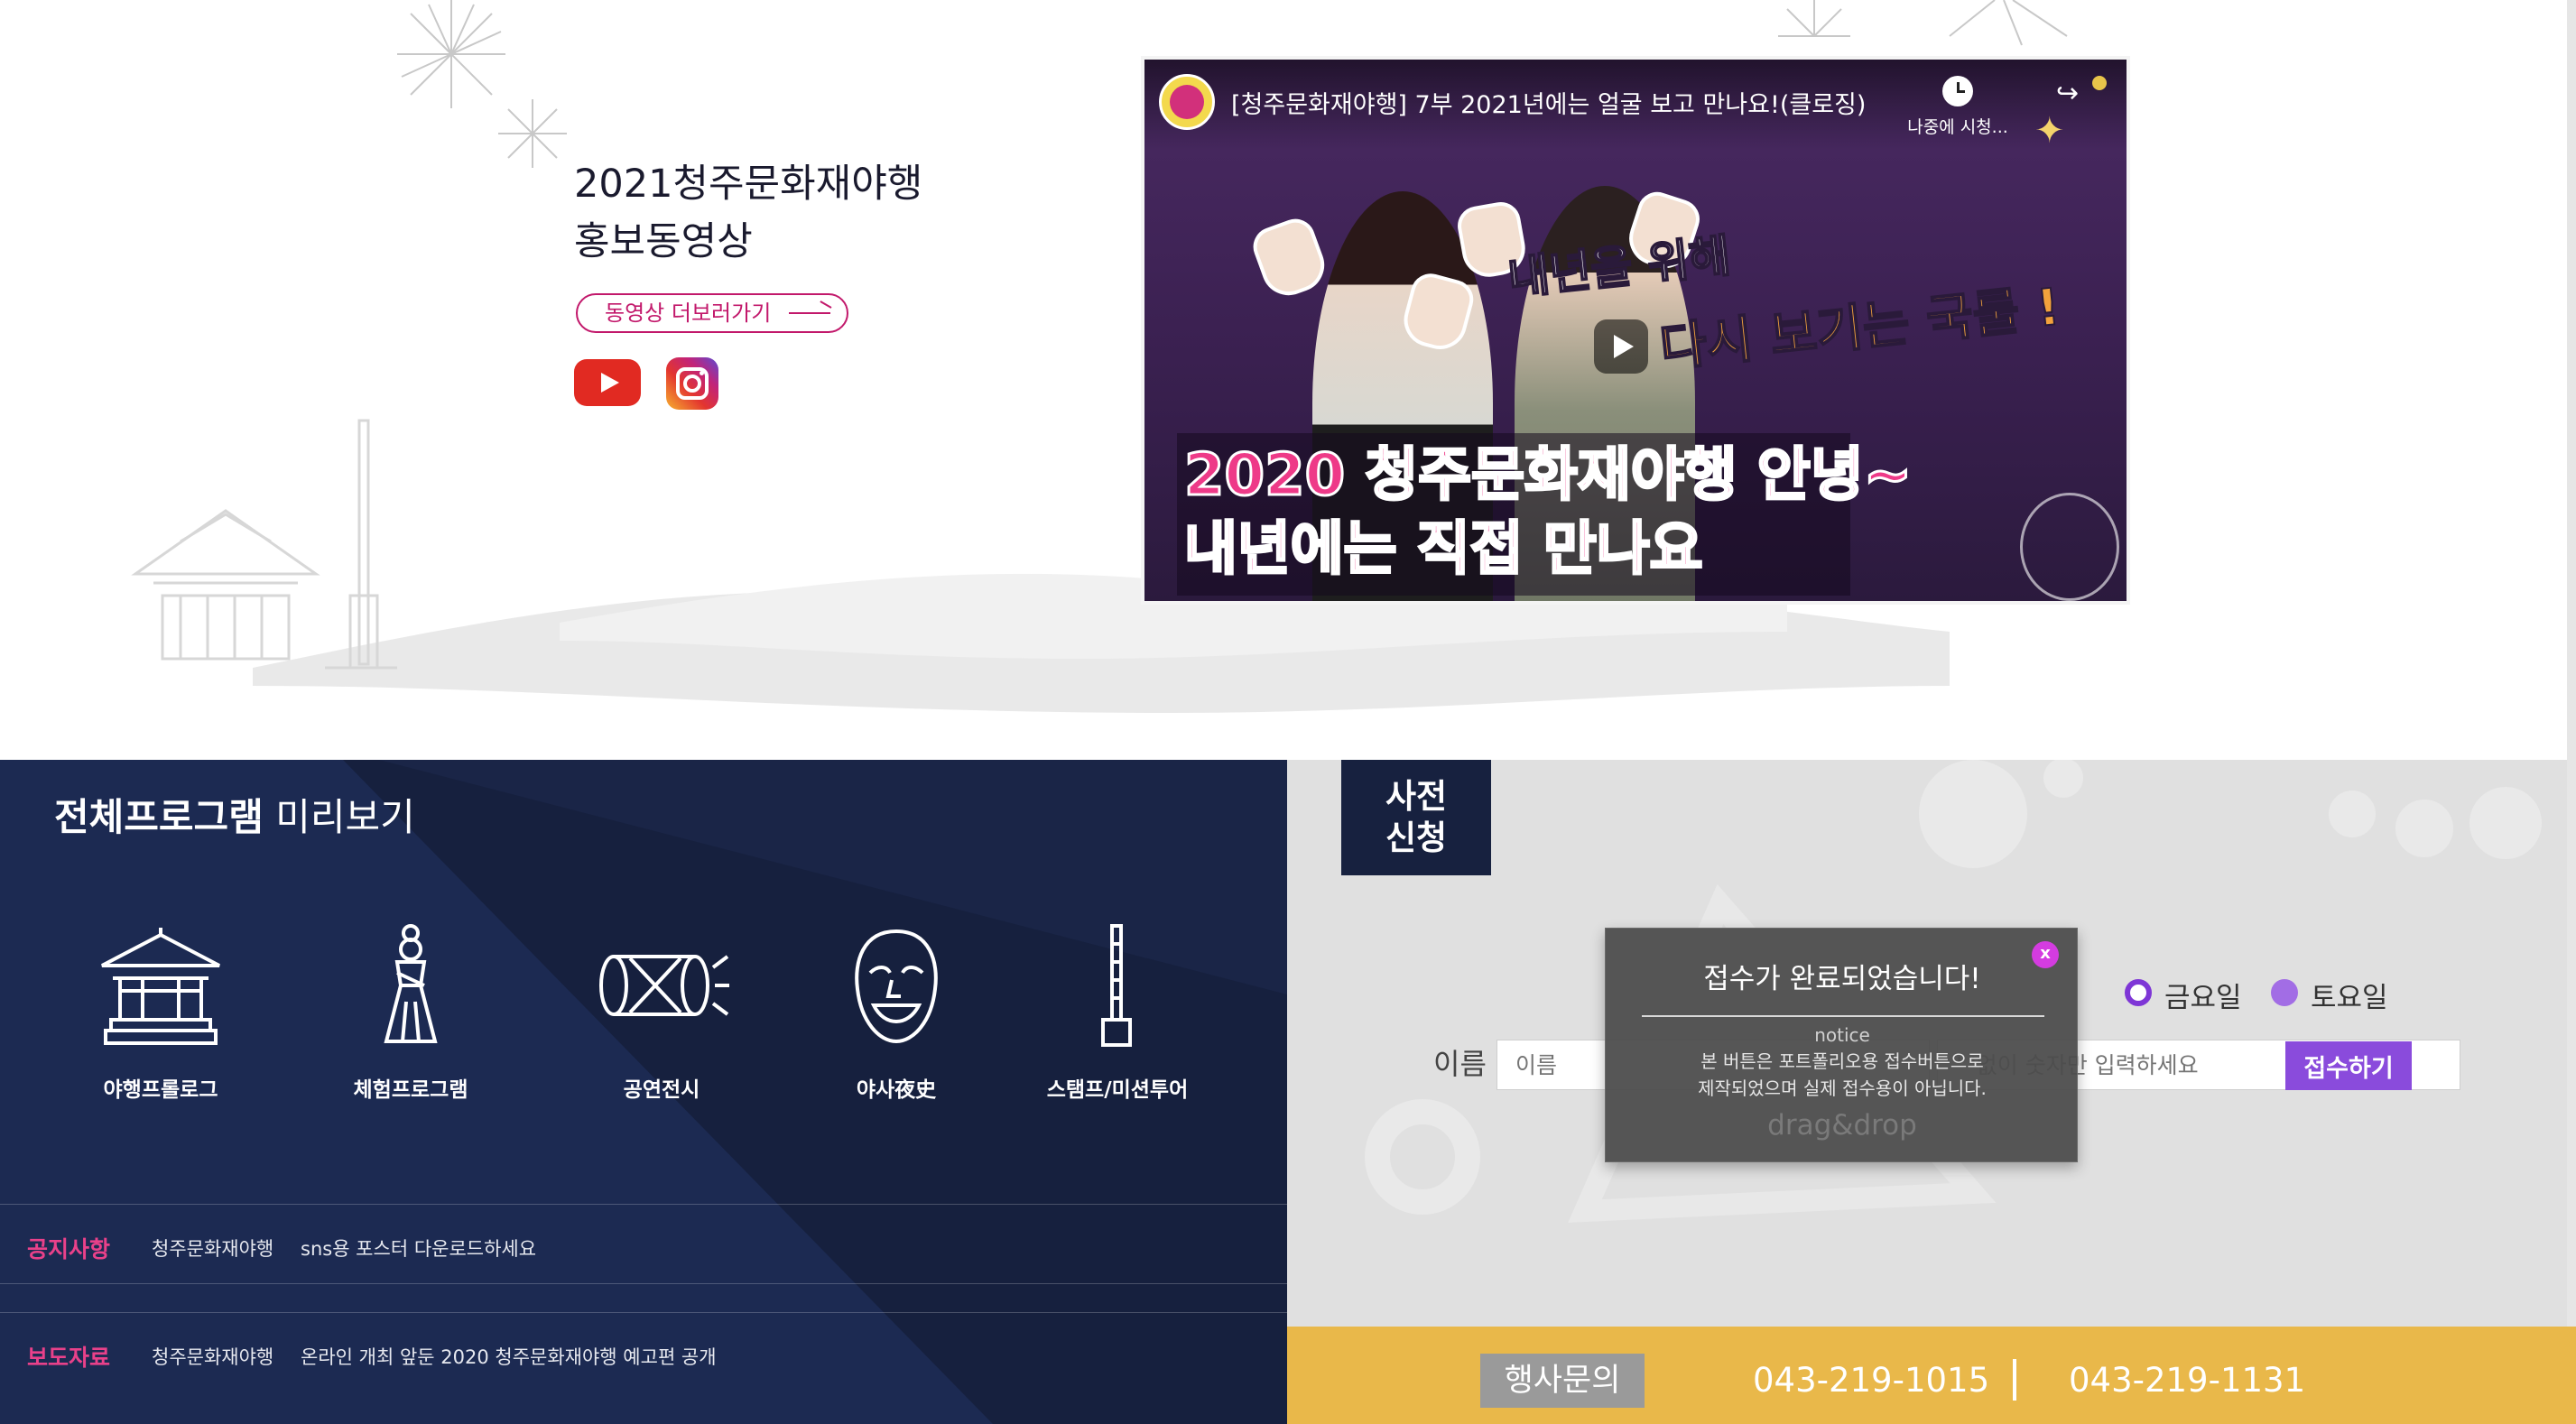  I want to click on video-caption: 내년에는 직접 만나요, so click(1442, 550).